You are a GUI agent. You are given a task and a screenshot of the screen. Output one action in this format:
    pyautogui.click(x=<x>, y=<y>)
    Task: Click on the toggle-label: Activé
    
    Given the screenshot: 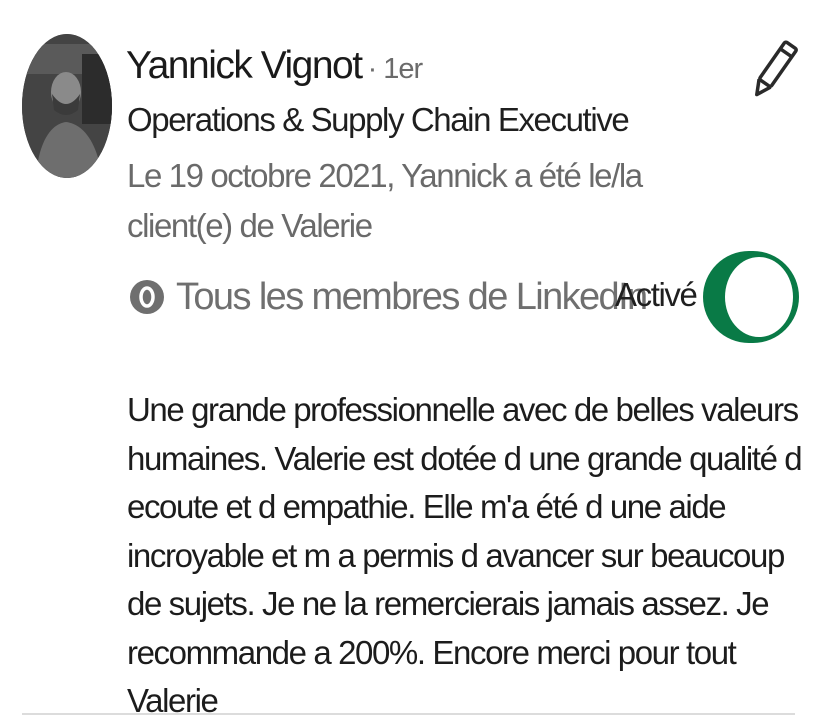 What is the action you would take?
    pyautogui.click(x=656, y=294)
    